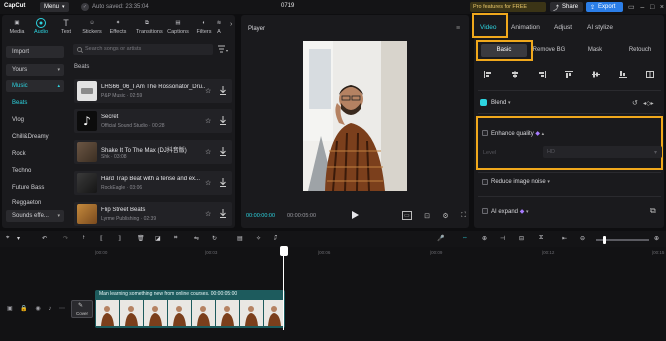 Image resolution: width=666 pixels, height=341 pixels. I want to click on category-sound-effects: Sounds effe... ▾, so click(35, 216).